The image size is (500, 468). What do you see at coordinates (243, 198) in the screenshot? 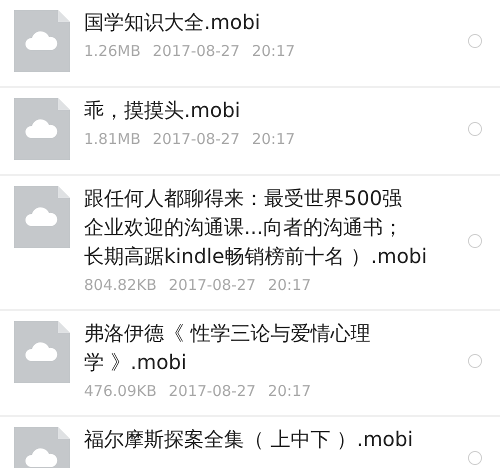
I see `file-name: 跟任何人都聊得来：最受世界500强` at bounding box center [243, 198].